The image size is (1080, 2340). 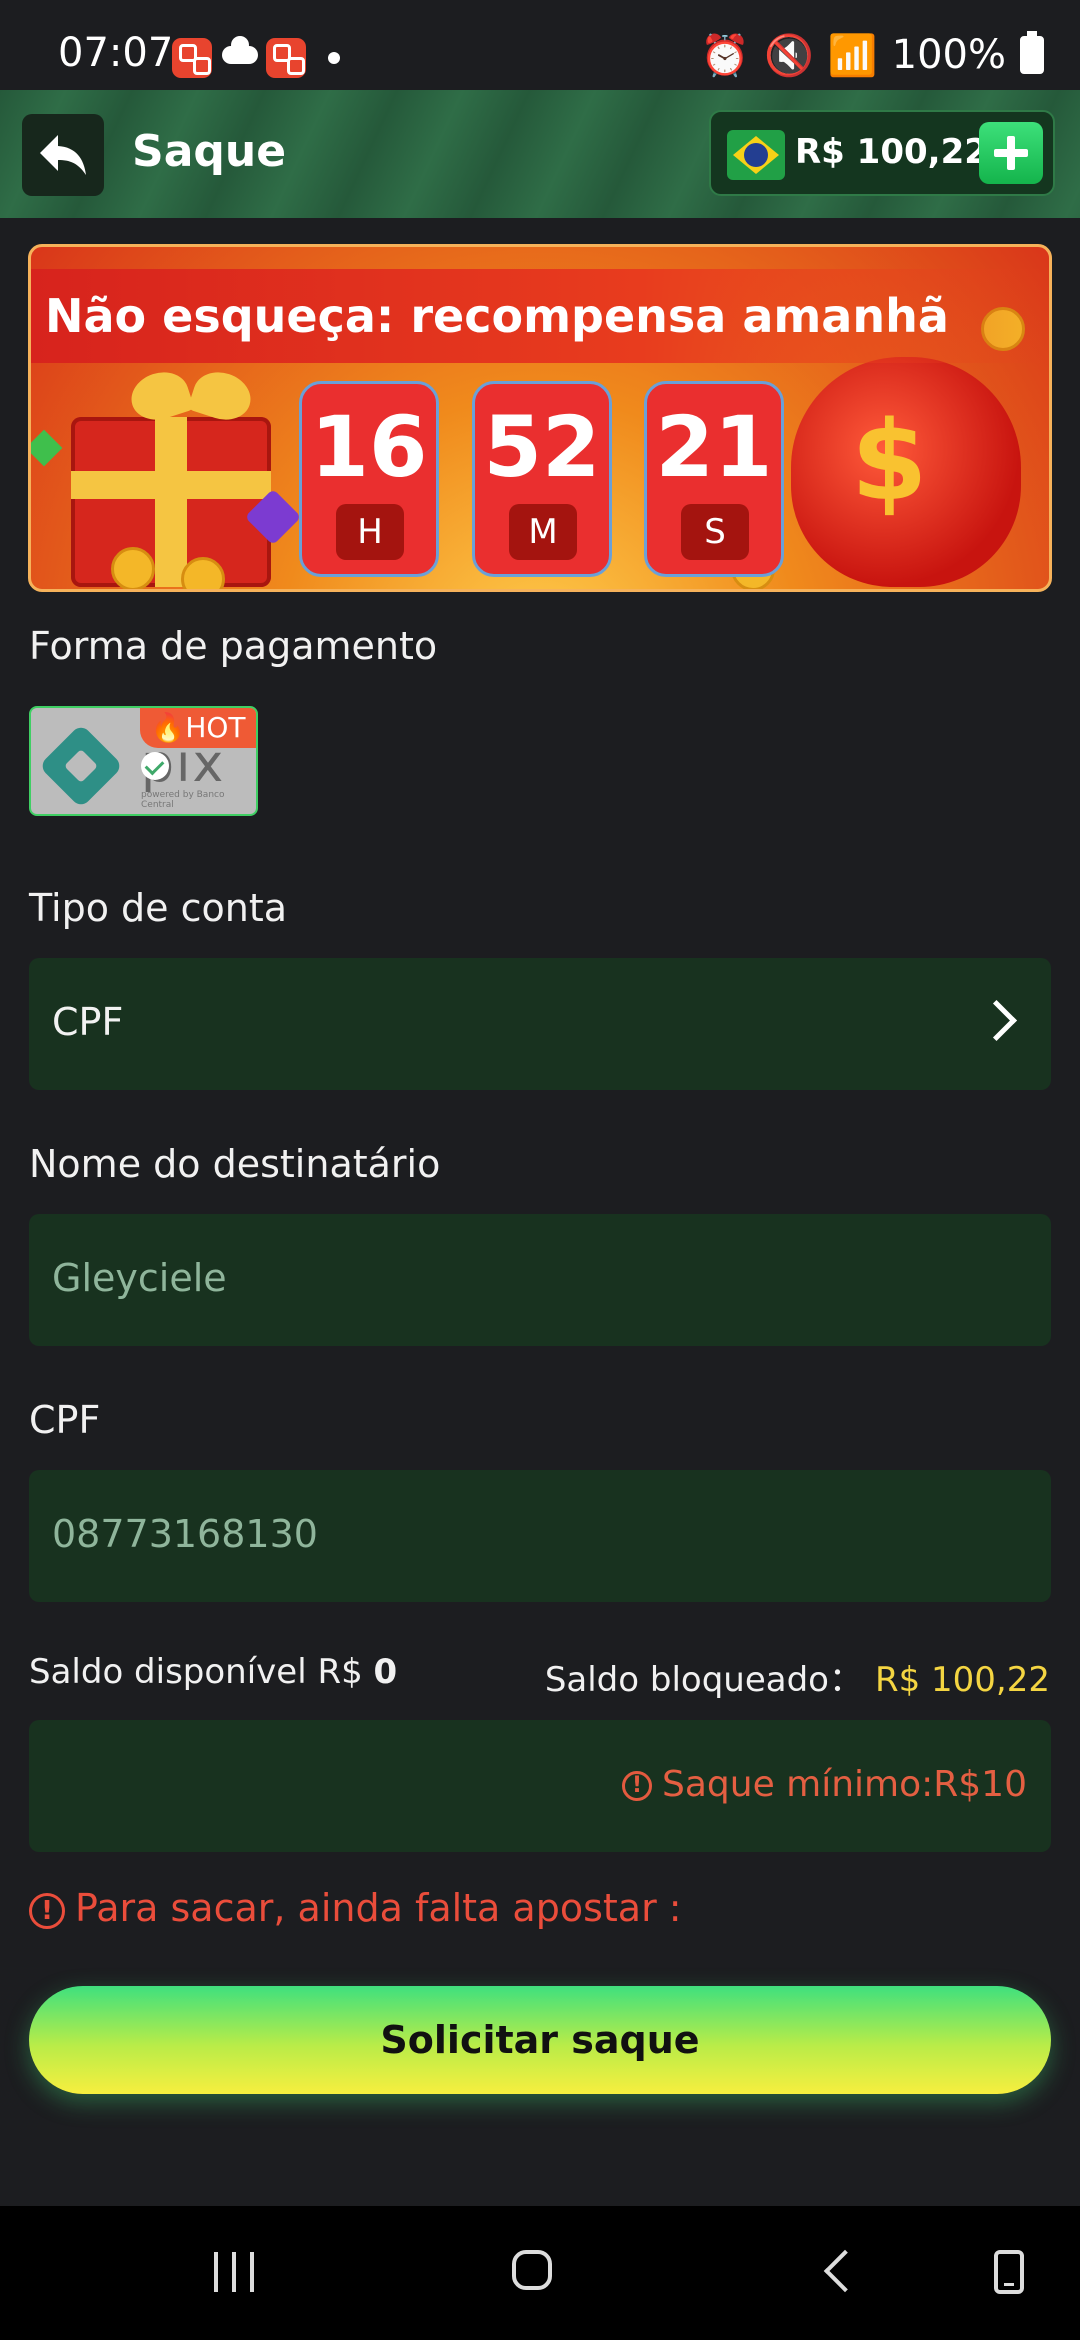 I want to click on system-nav-bar, so click(x=540, y=2273).